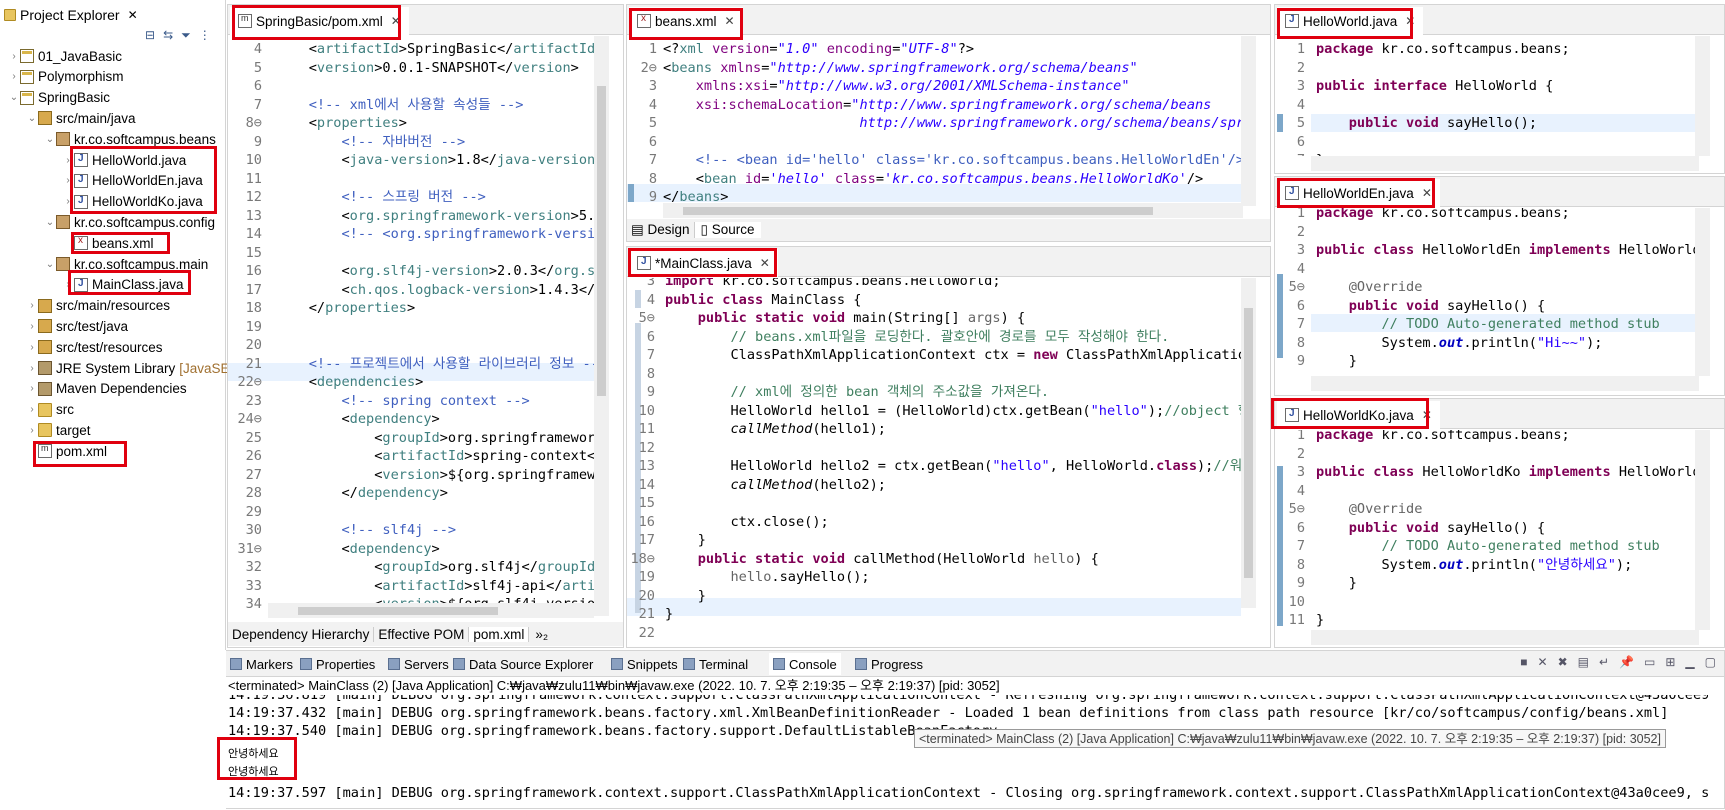  What do you see at coordinates (422, 634) in the screenshot?
I see `tab-effective-pom: Effective POM` at bounding box center [422, 634].